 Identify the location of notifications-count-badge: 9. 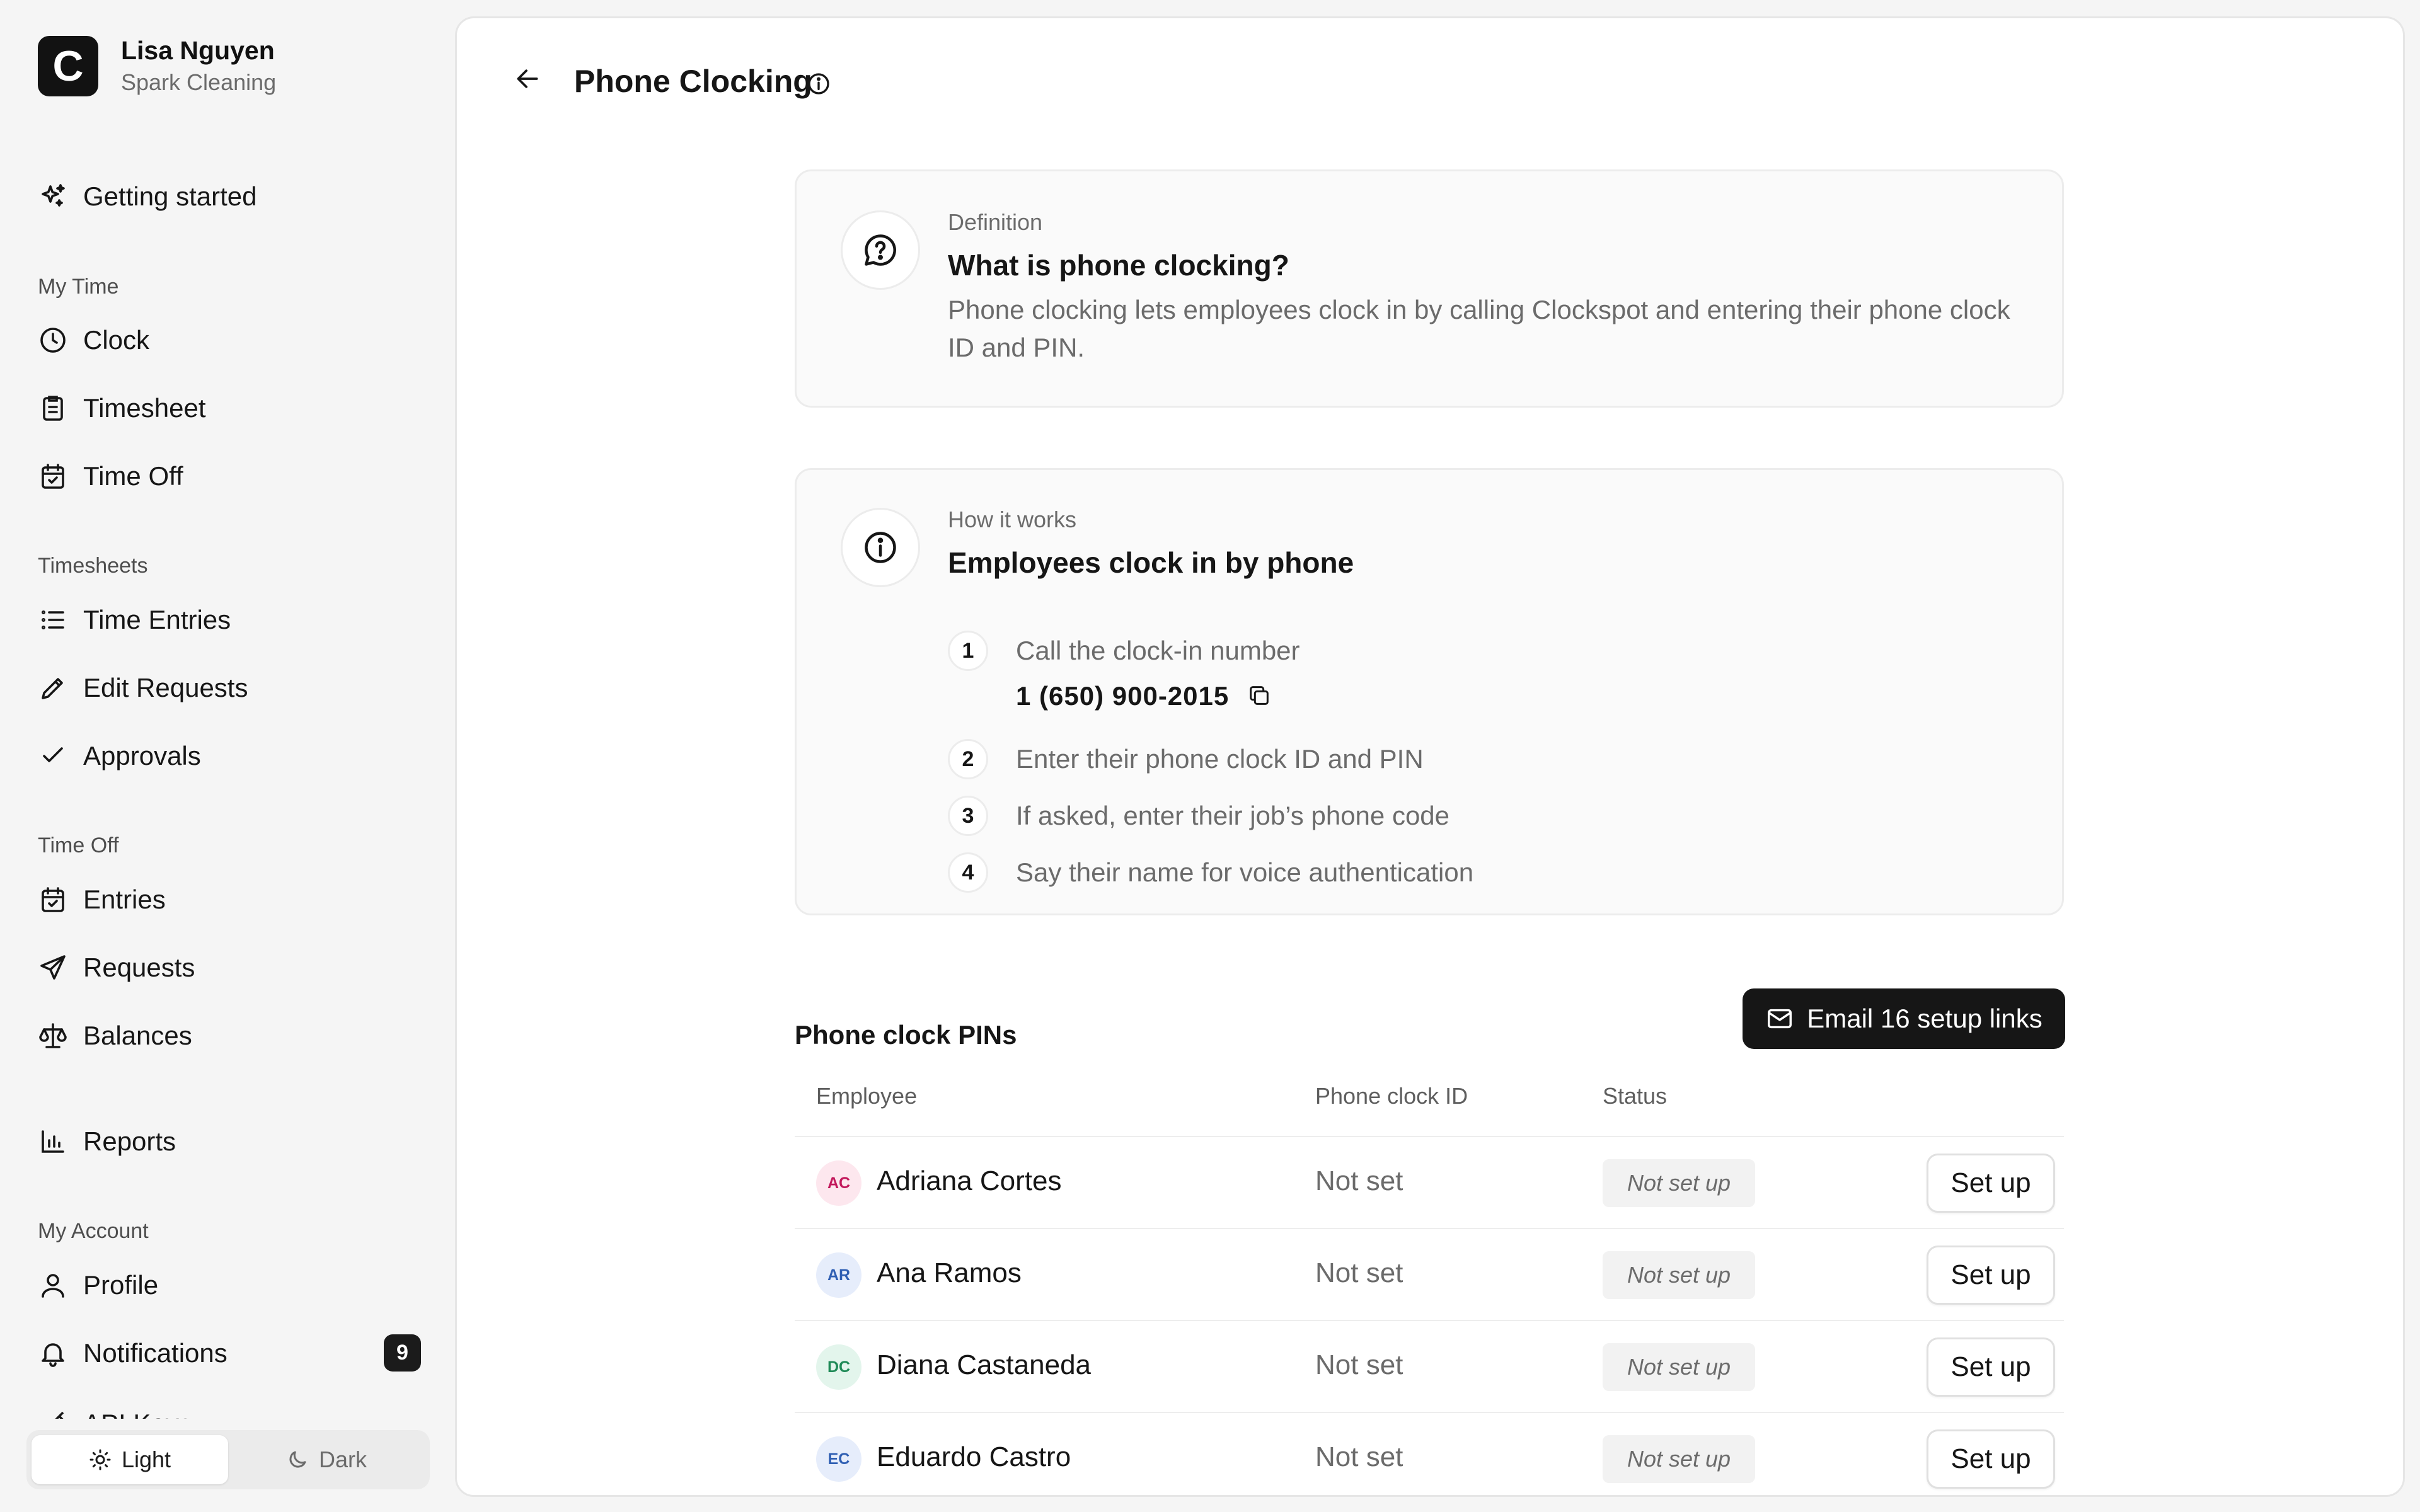
(402, 1353).